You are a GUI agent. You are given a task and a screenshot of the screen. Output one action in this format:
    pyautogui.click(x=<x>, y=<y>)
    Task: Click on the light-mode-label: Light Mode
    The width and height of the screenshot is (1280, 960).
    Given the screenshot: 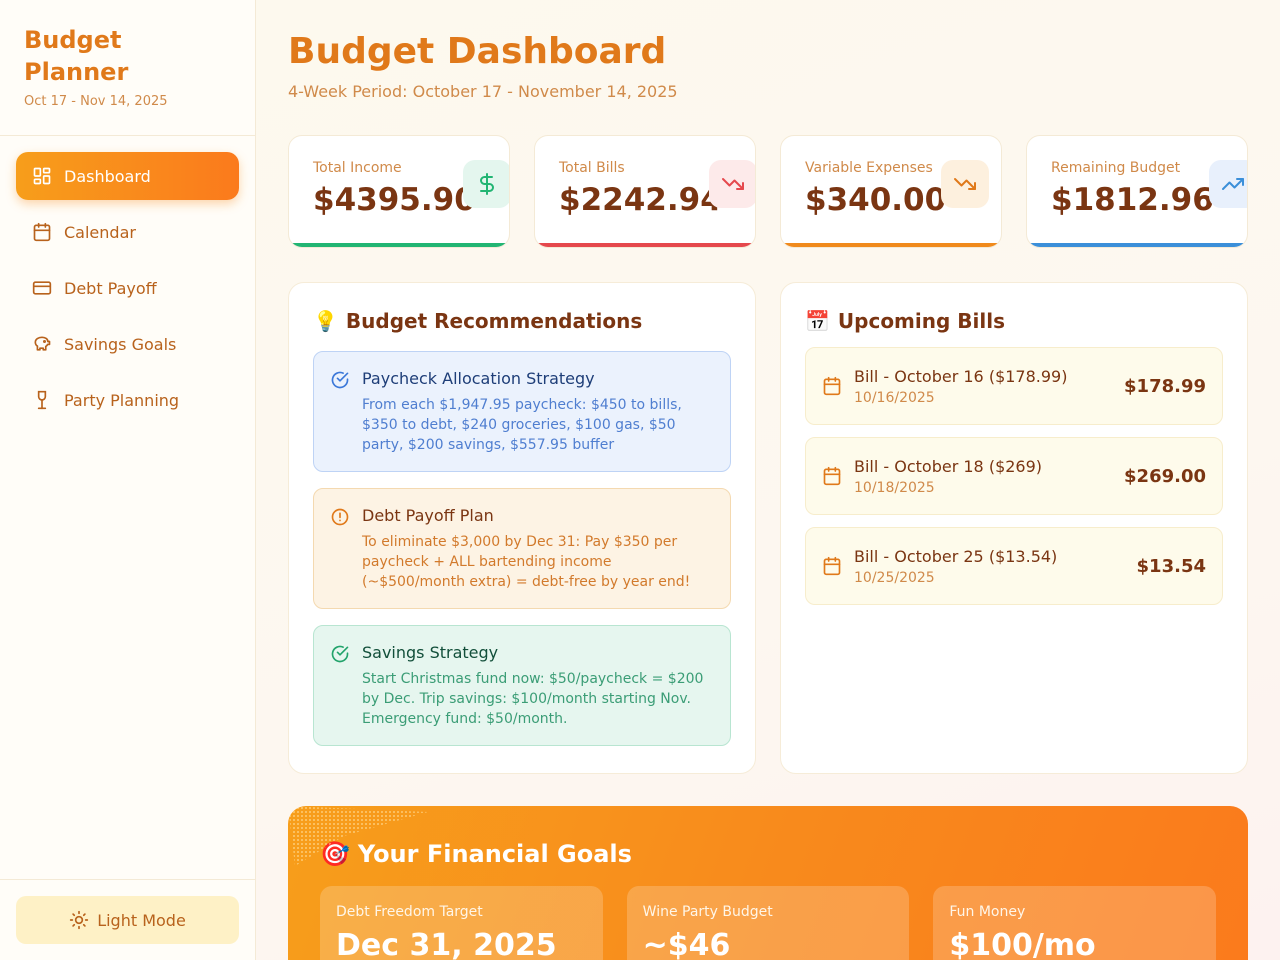 What is the action you would take?
    pyautogui.click(x=141, y=920)
    